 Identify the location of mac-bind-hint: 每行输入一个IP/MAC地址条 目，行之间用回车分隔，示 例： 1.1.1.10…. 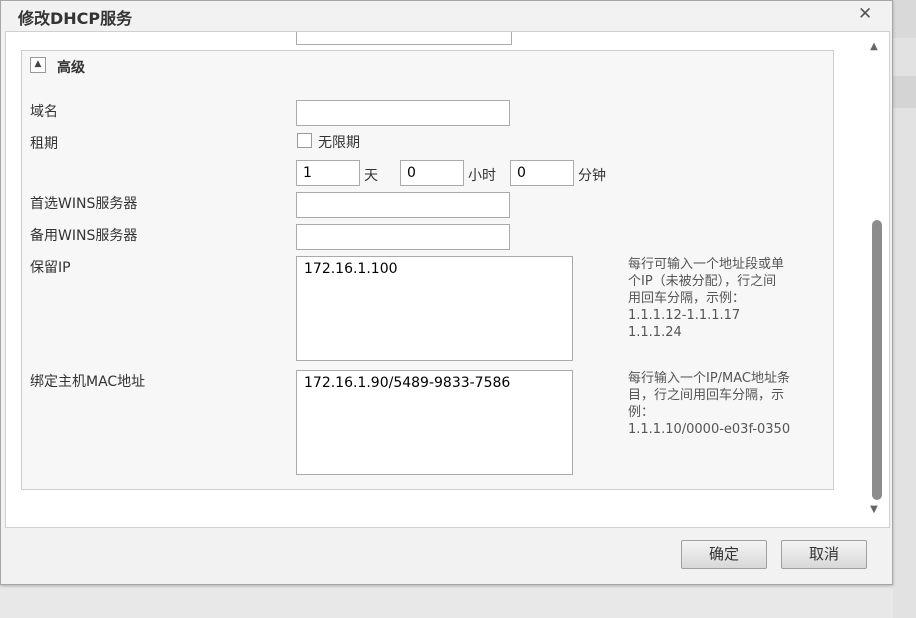
(709, 404).